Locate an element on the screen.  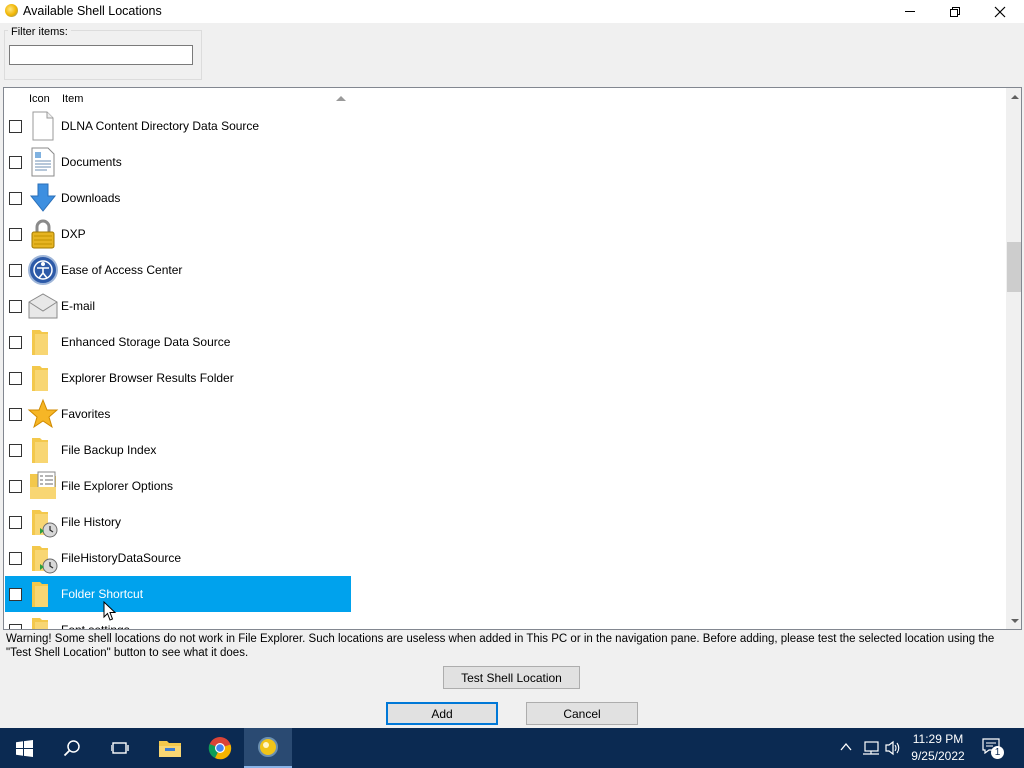
minimize-icon is located at coordinates (910, 11).